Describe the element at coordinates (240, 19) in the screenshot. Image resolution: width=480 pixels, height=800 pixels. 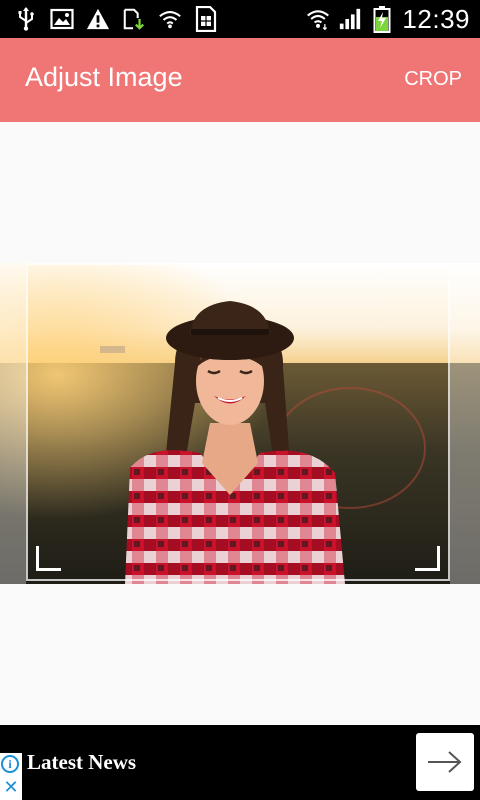
I see `status-bar: 12:39` at that location.